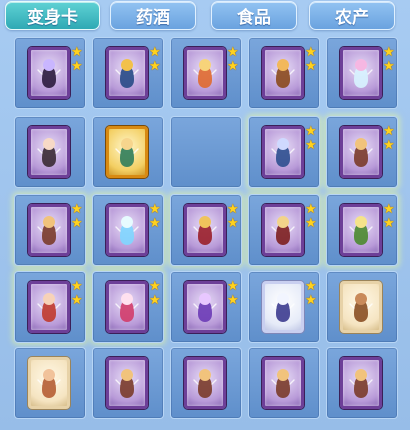  What do you see at coordinates (206, 152) in the screenshot?
I see `empty-slot` at bounding box center [206, 152].